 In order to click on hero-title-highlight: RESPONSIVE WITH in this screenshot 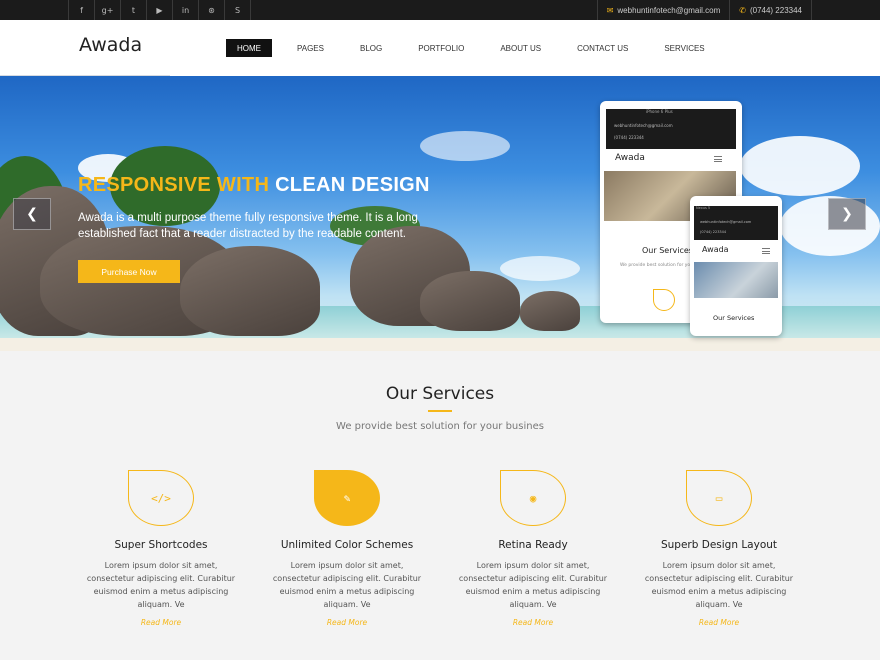, I will do `click(174, 185)`.